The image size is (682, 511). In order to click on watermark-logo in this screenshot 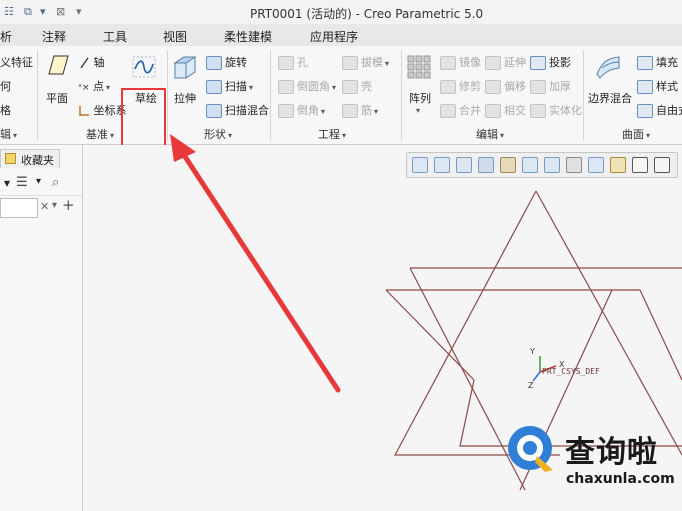, I will do `click(533, 451)`.